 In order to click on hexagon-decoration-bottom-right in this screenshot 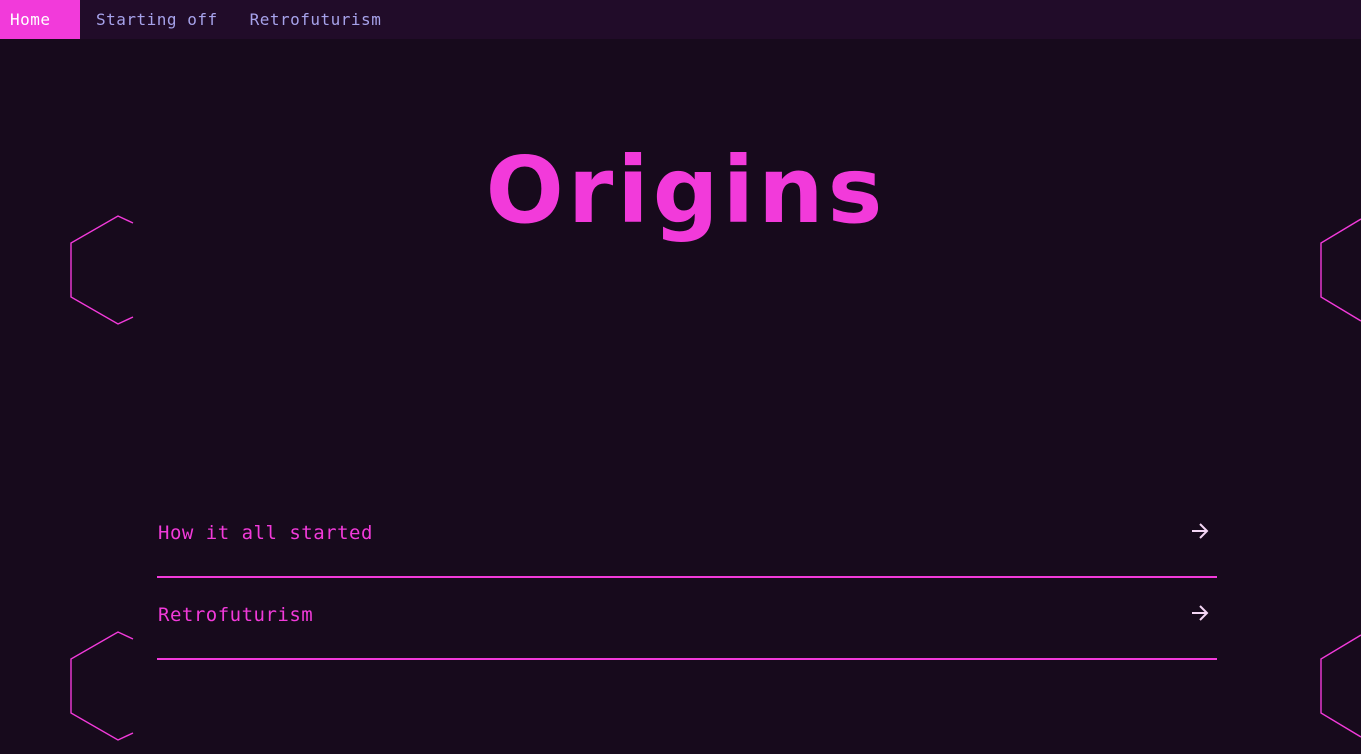, I will do `click(1340, 686)`.